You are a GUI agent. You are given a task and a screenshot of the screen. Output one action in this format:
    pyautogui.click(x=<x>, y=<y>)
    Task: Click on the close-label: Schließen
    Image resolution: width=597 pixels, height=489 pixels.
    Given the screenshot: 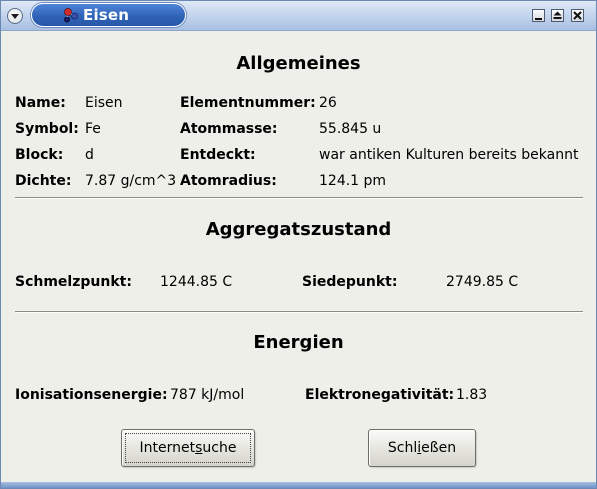 What is the action you would take?
    pyautogui.click(x=422, y=448)
    